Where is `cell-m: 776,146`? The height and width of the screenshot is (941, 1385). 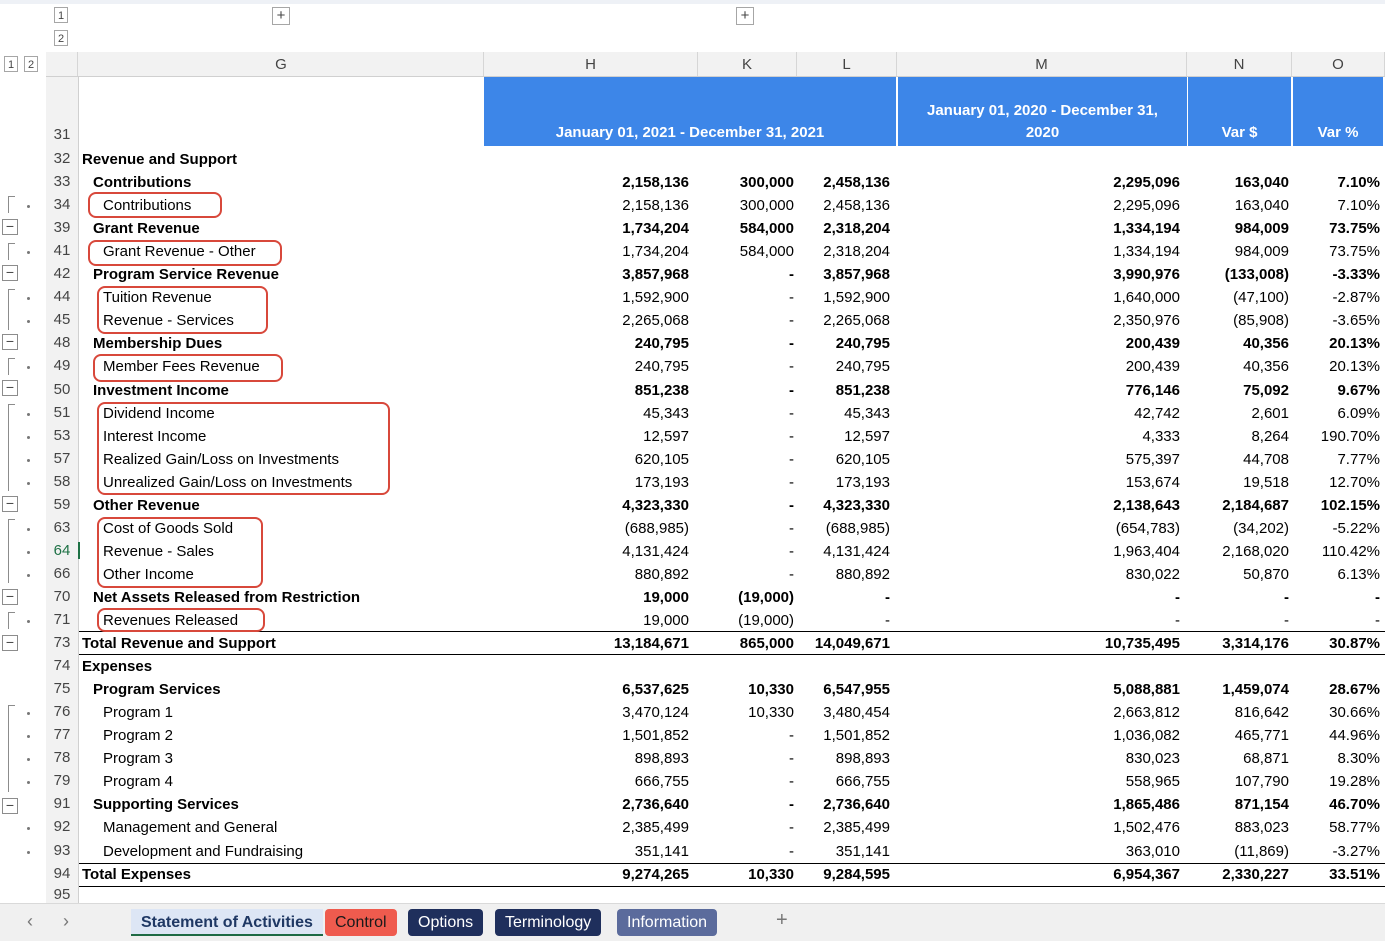 cell-m: 776,146 is located at coordinates (1153, 390).